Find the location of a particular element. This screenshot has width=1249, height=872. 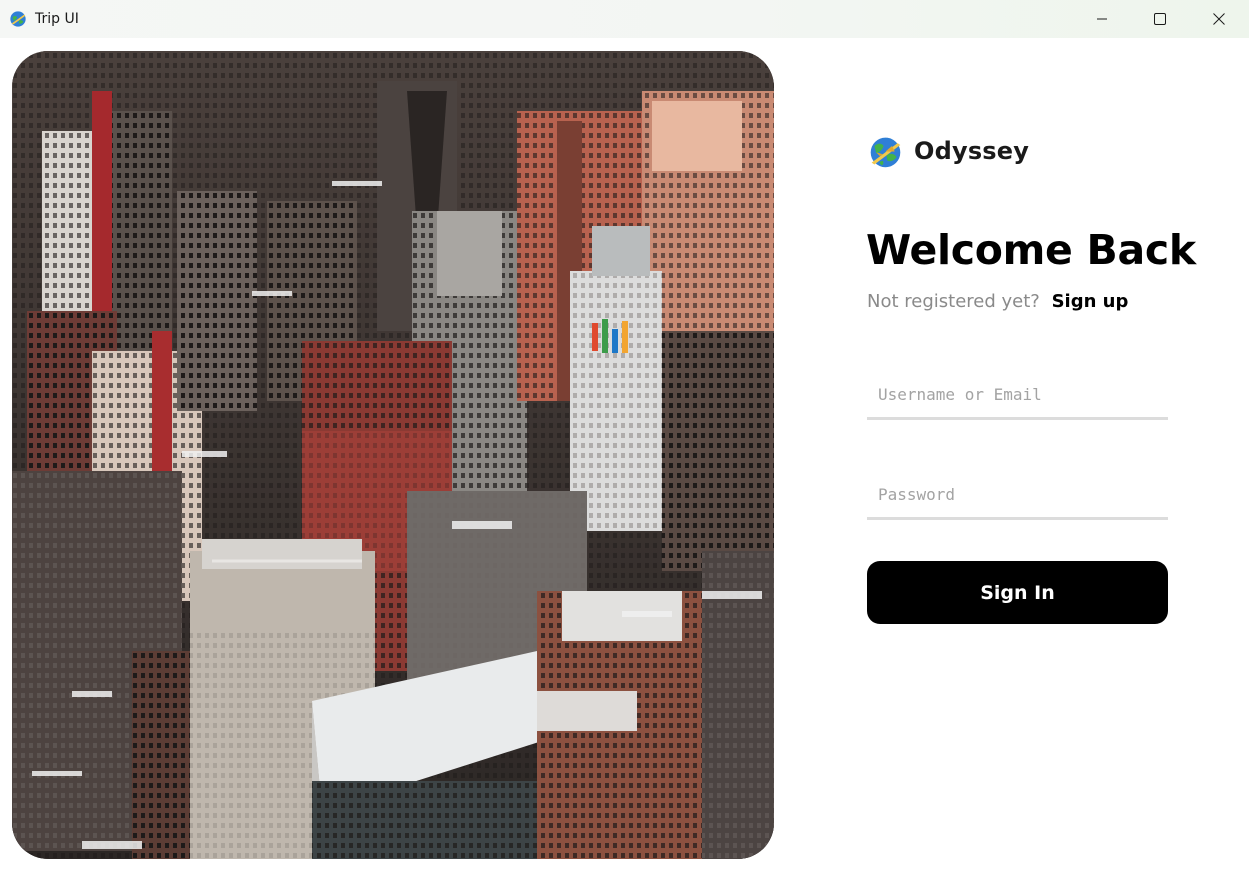

signup-prompt: Not registered yet? Sign up is located at coordinates (997, 301).